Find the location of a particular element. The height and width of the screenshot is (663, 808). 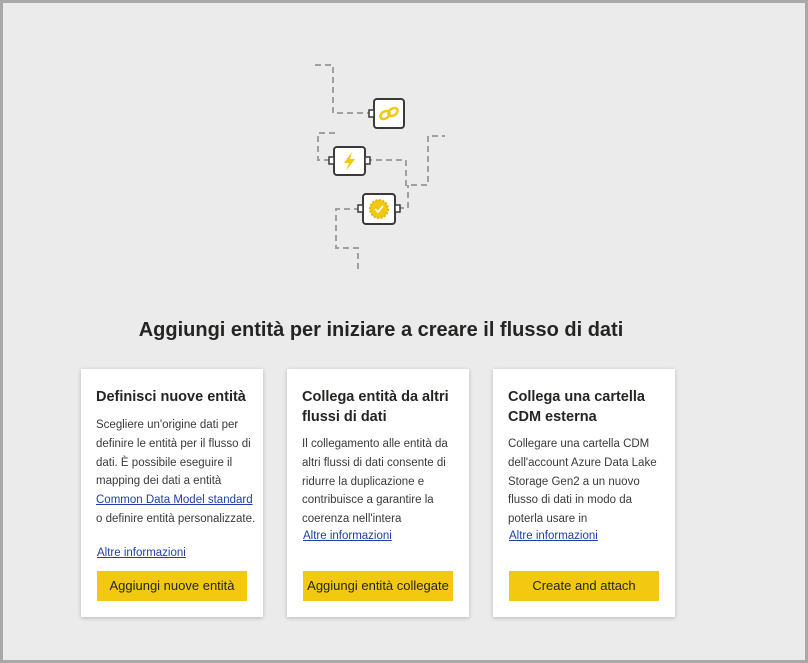

link-icon is located at coordinates (386, 113).